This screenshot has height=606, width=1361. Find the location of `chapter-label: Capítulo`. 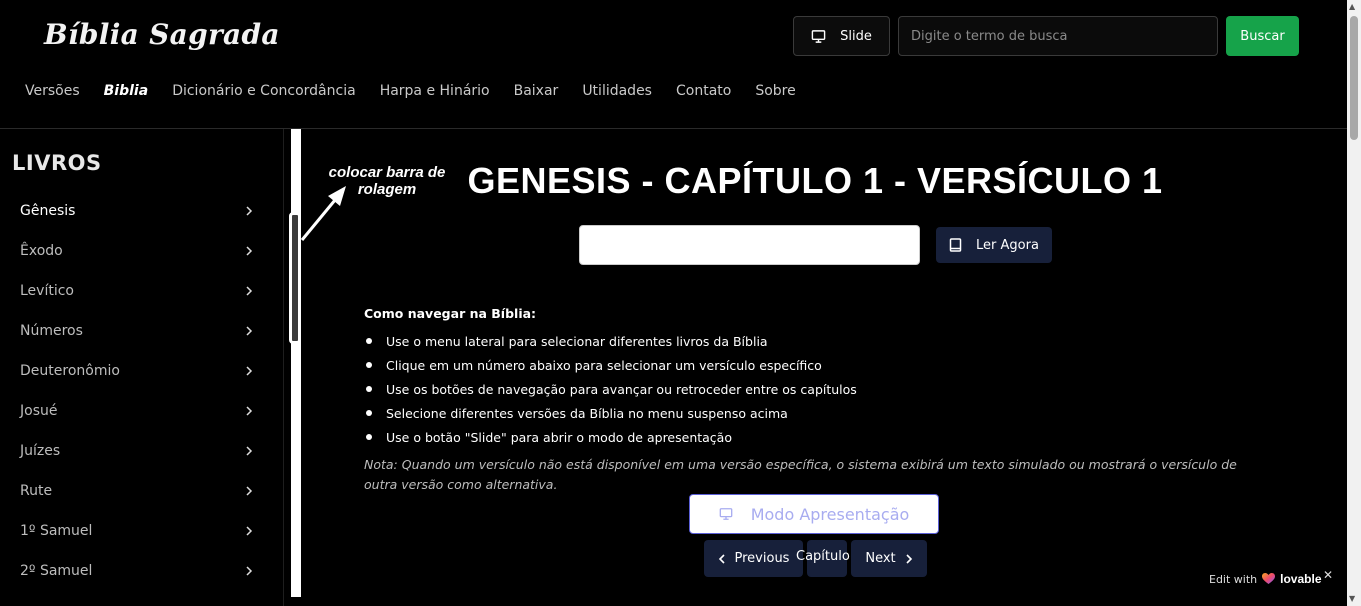

chapter-label: Capítulo is located at coordinates (823, 556).